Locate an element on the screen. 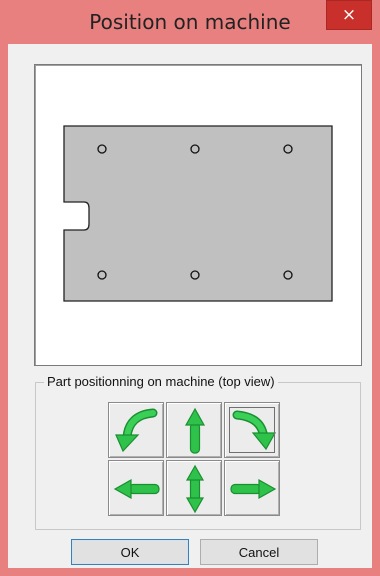 The image size is (380, 576). arrow-left-icon is located at coordinates (136, 489).